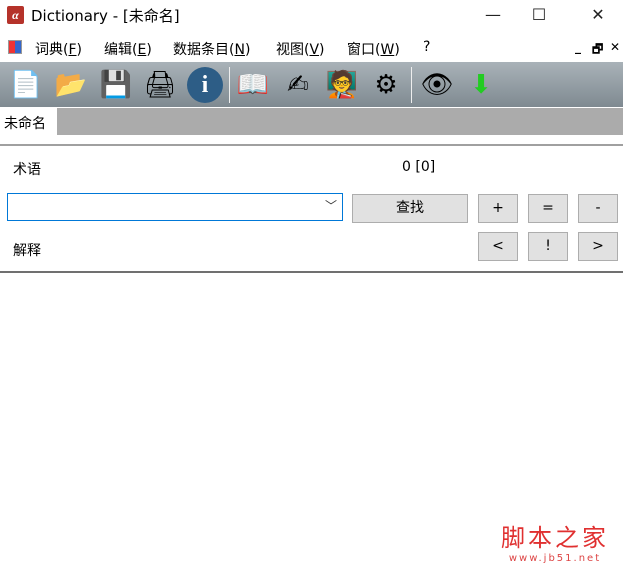  What do you see at coordinates (598, 246) in the screenshot?
I see `next-button: >` at bounding box center [598, 246].